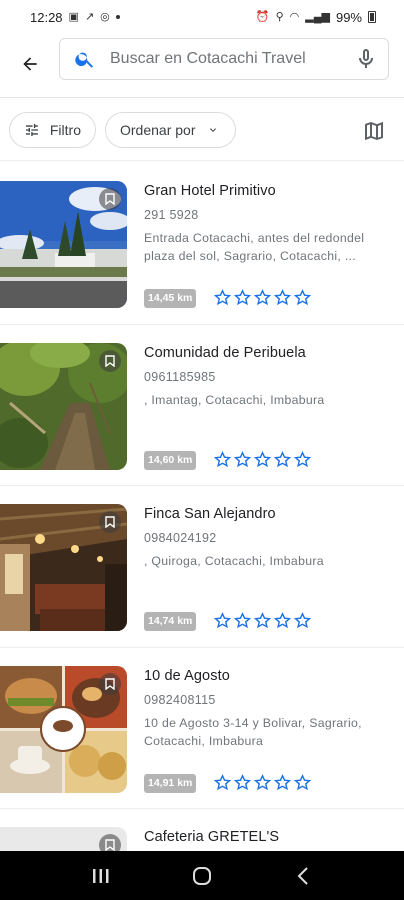 The height and width of the screenshot is (900, 404). I want to click on place-name: Cafeteria GRETEL'S, so click(212, 837).